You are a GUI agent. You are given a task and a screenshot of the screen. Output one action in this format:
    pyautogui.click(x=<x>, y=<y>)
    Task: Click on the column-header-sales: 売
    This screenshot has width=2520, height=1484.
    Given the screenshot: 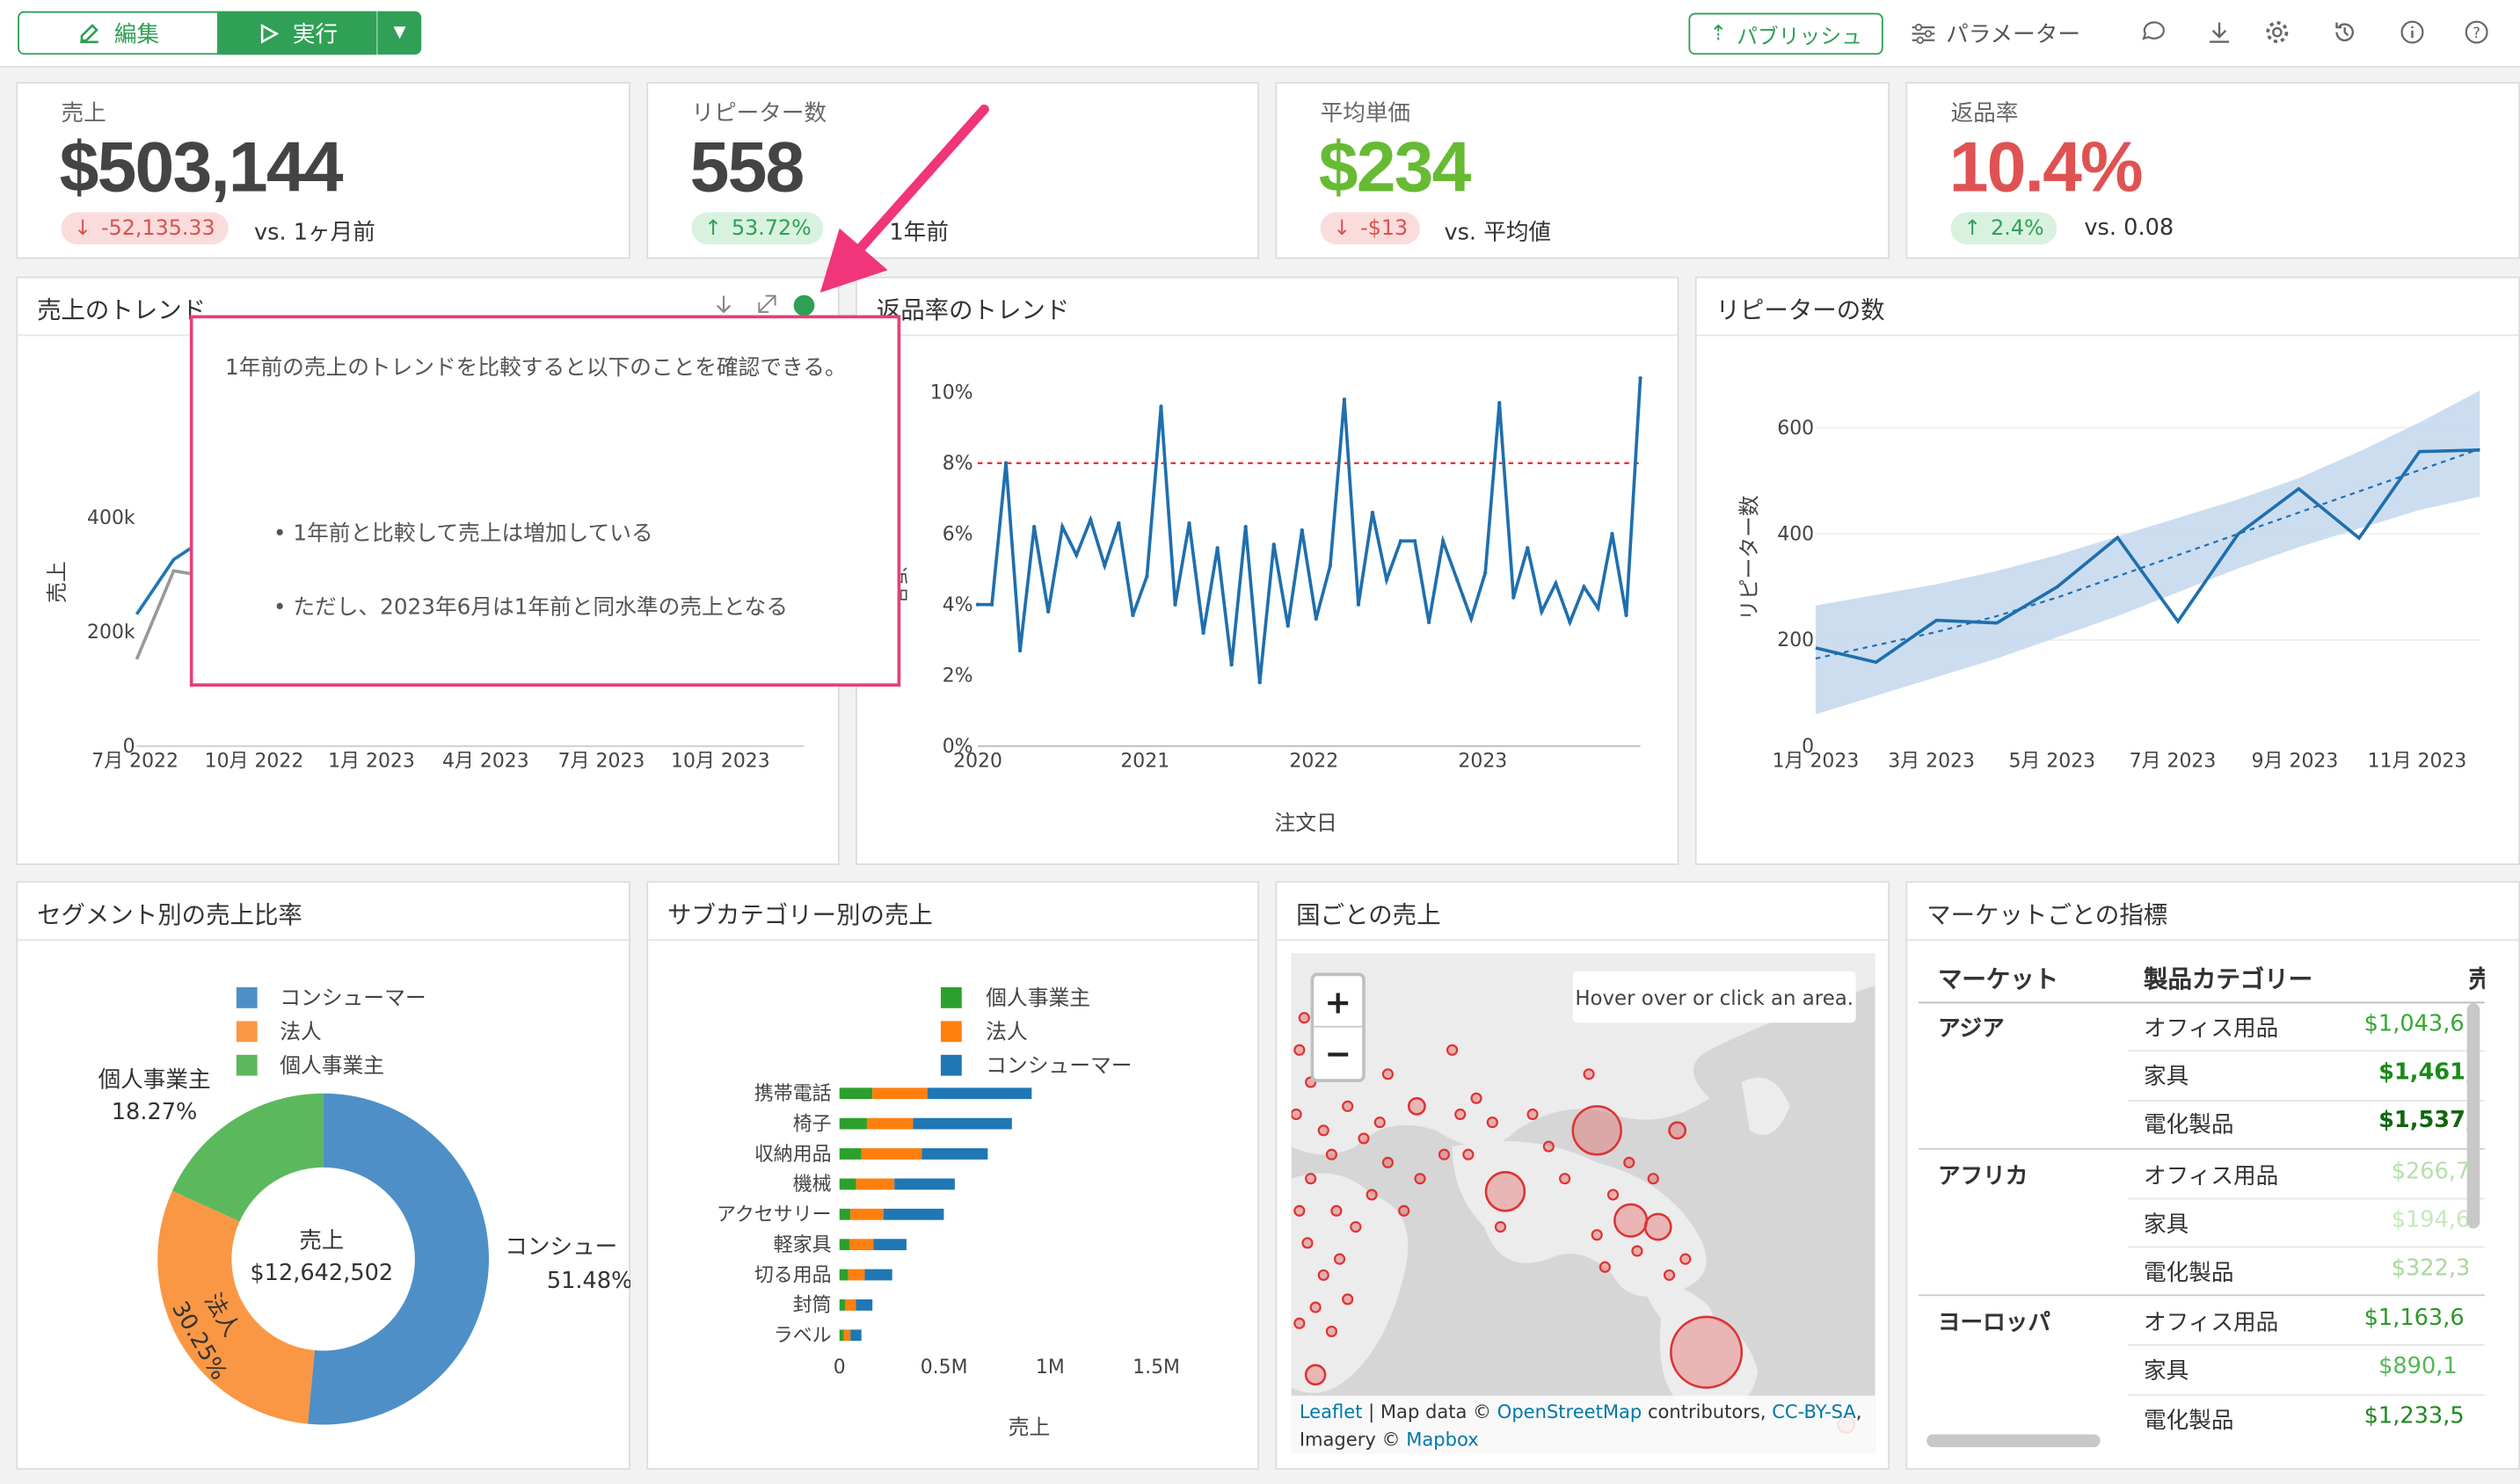 What is the action you would take?
    pyautogui.click(x=2477, y=979)
    